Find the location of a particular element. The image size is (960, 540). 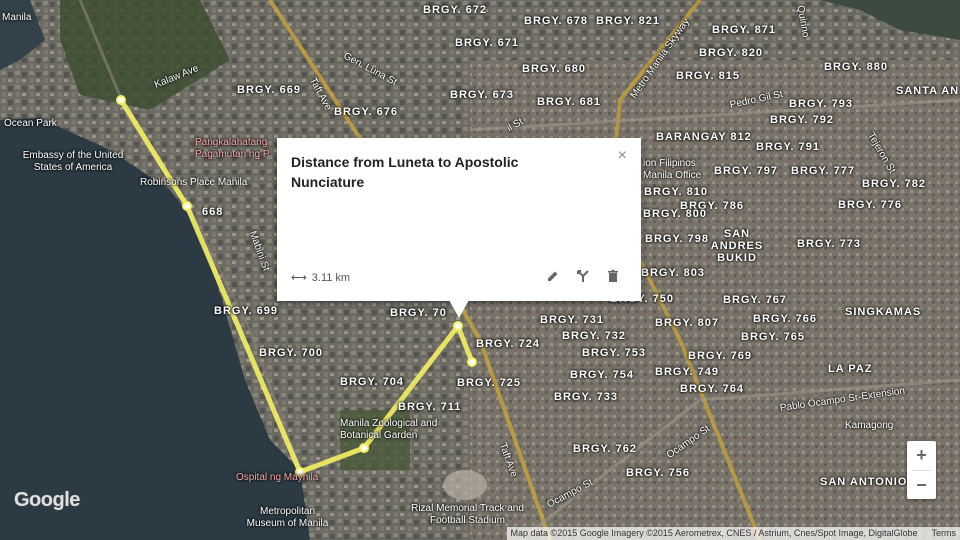

brgy-label: BRGY. 731 is located at coordinates (572, 320).